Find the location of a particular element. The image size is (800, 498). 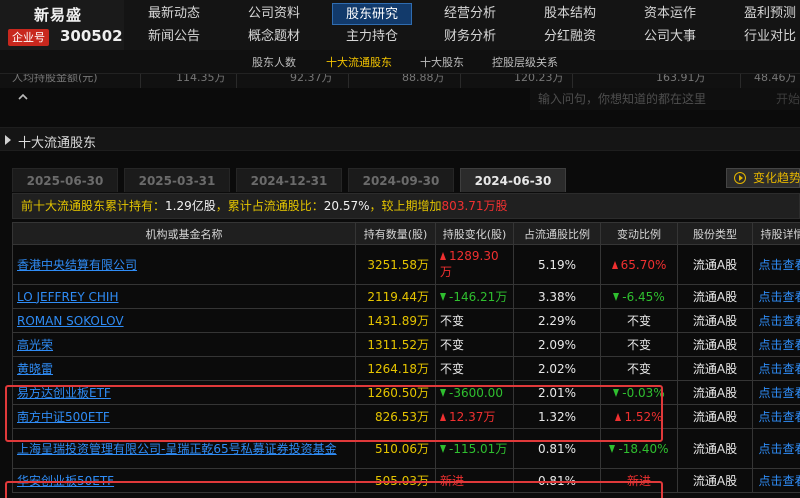

float-ratio: 0.81% is located at coordinates (557, 448).